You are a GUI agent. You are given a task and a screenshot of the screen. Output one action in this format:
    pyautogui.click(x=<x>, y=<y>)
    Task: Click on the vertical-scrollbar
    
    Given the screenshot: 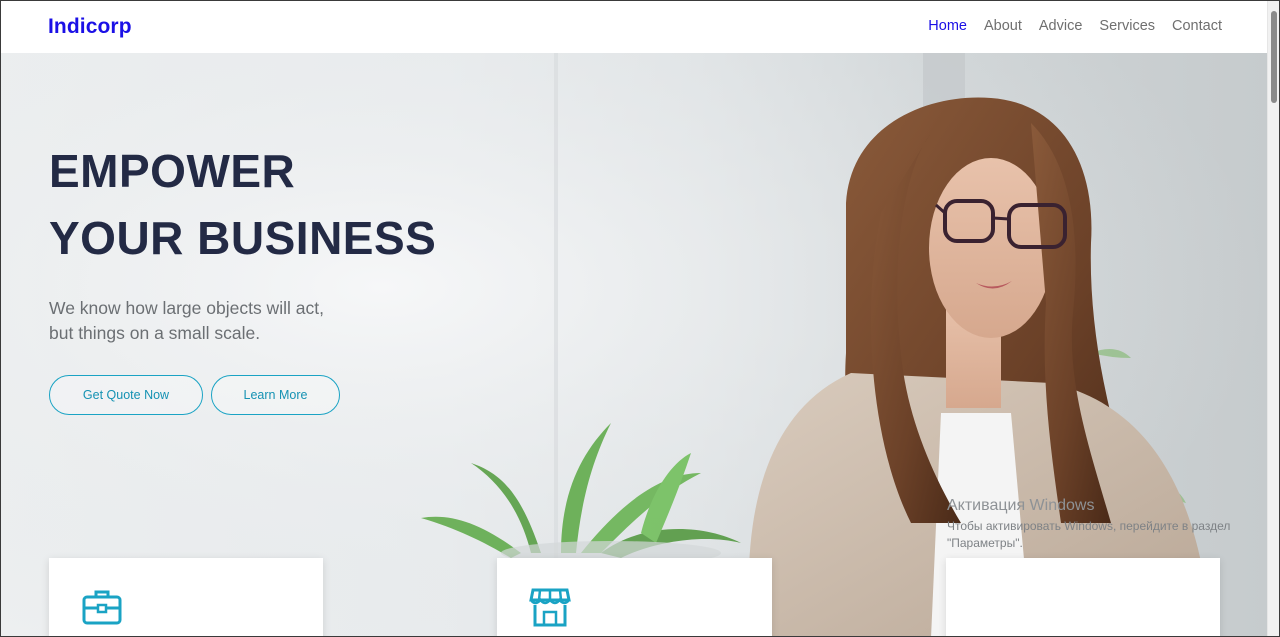 What is the action you would take?
    pyautogui.click(x=1273, y=318)
    